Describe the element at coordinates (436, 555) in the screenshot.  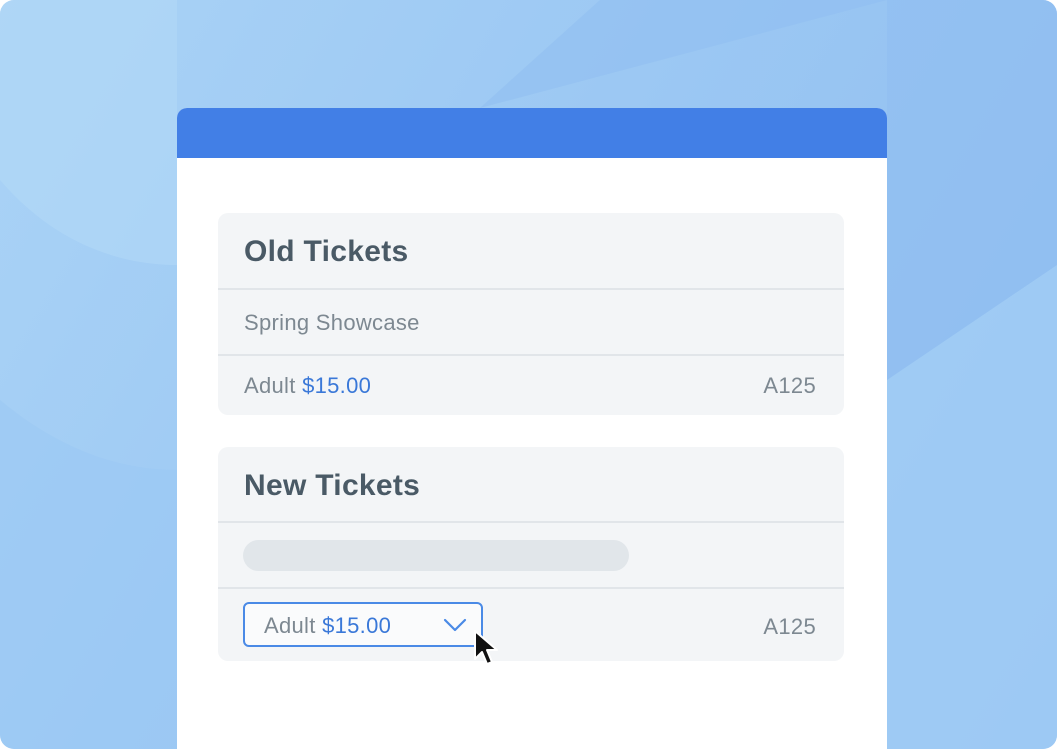
I see `event-name-loading-placeholder` at that location.